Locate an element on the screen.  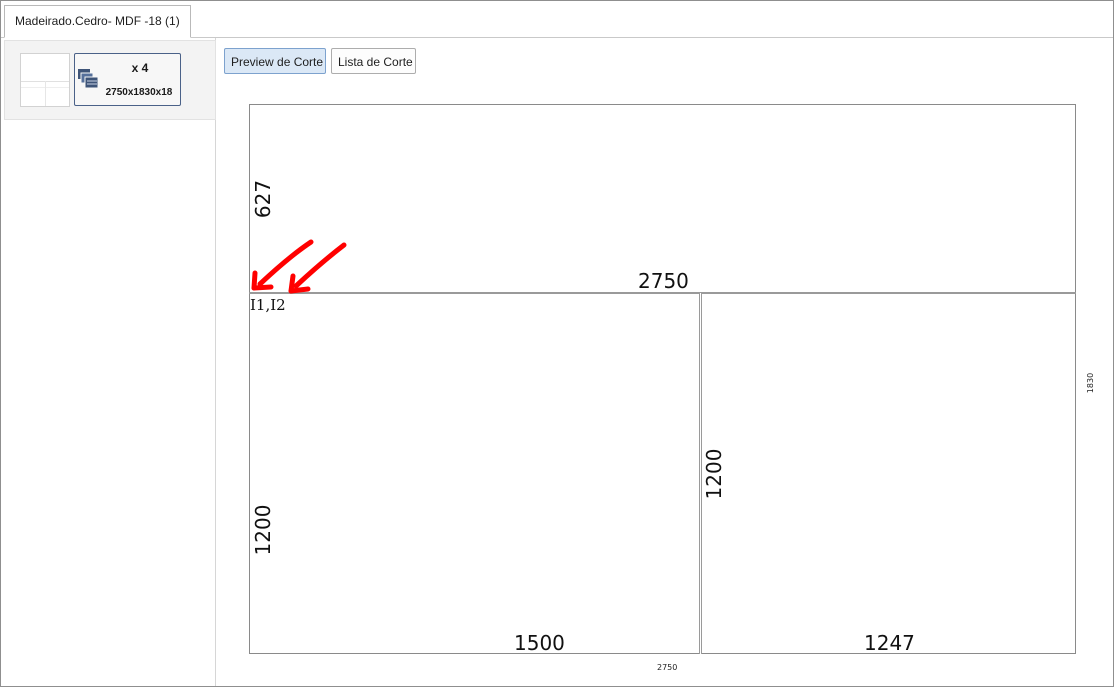
piece-top-height-label: 627 is located at coordinates (263, 199).